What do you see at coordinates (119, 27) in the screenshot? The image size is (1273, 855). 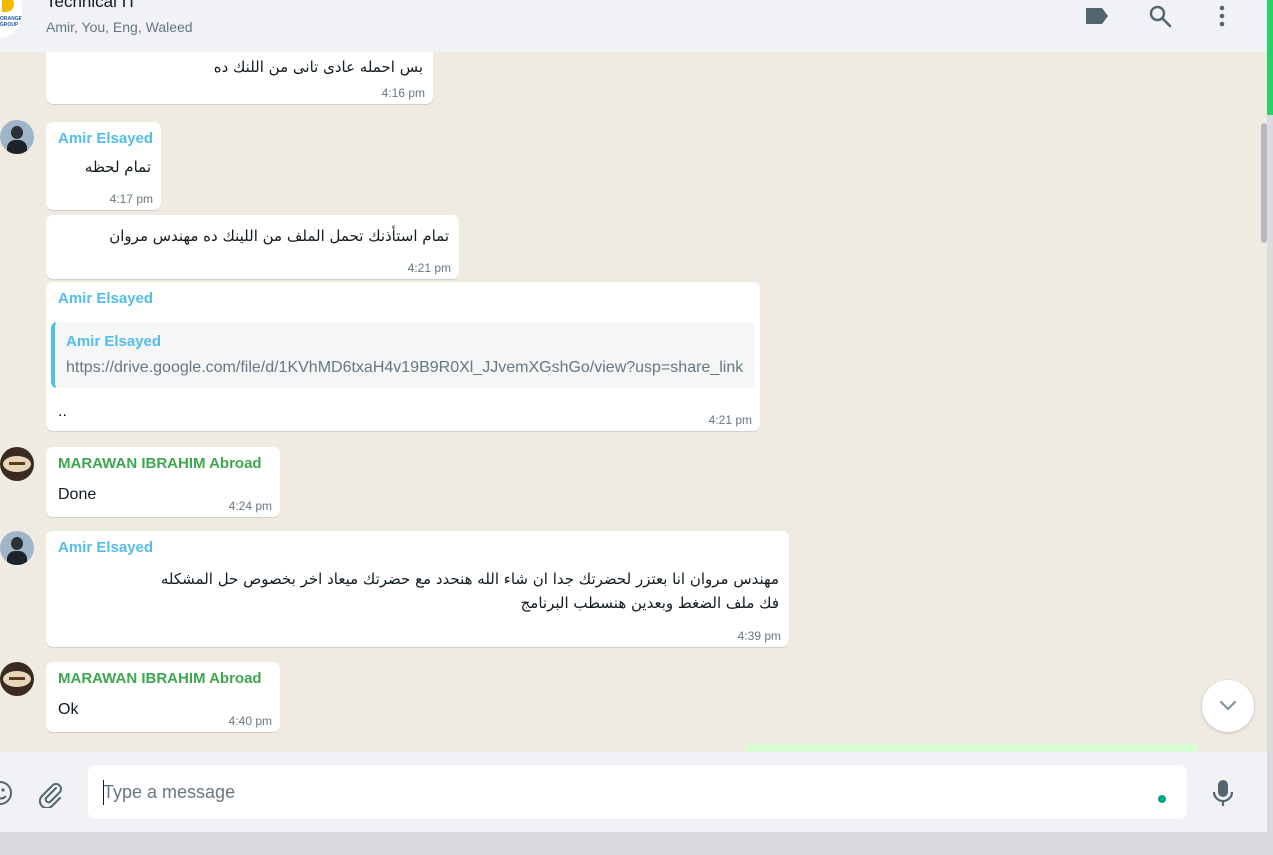 I see `chat-members: Amir, You, Eng, Waleed` at bounding box center [119, 27].